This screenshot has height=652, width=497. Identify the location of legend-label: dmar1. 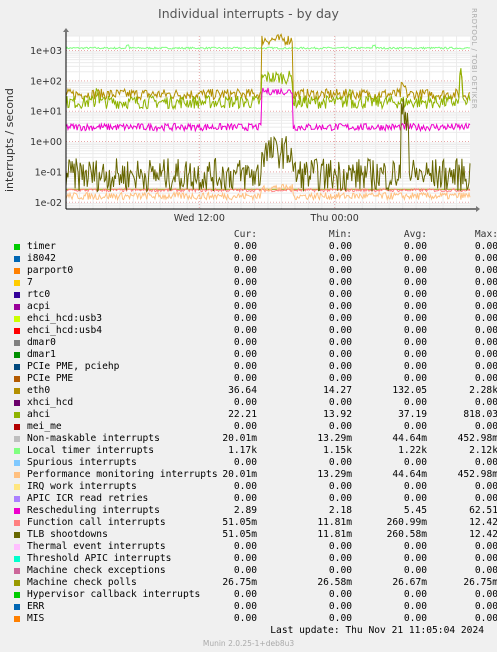
(41, 354).